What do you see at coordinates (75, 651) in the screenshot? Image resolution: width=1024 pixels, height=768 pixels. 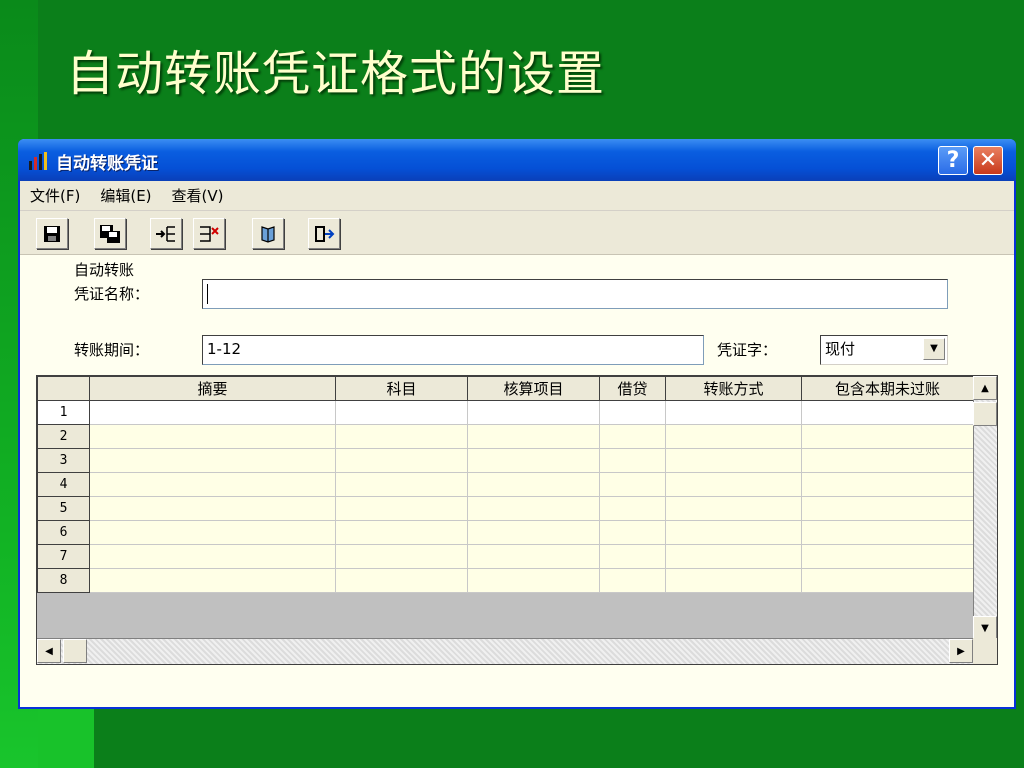 I see `hscroll-thumb` at bounding box center [75, 651].